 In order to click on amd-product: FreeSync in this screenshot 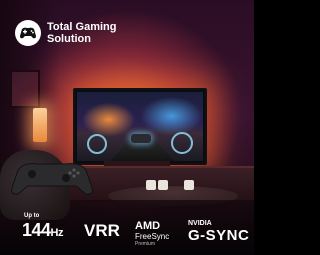, I will do `click(152, 236)`.